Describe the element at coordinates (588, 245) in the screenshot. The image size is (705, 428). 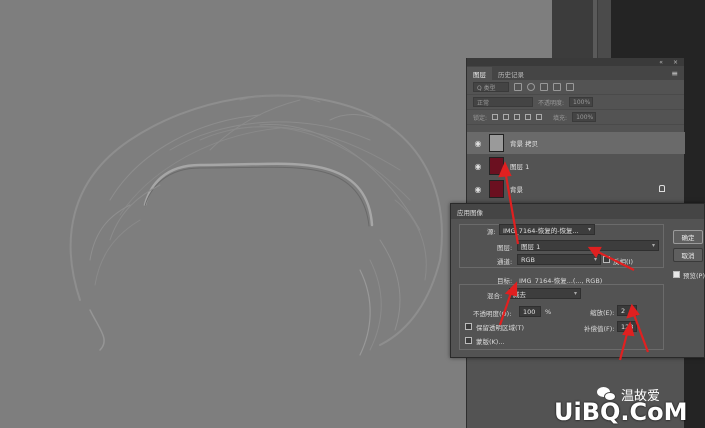
I see `layer-select: 图层 1 ▾` at that location.